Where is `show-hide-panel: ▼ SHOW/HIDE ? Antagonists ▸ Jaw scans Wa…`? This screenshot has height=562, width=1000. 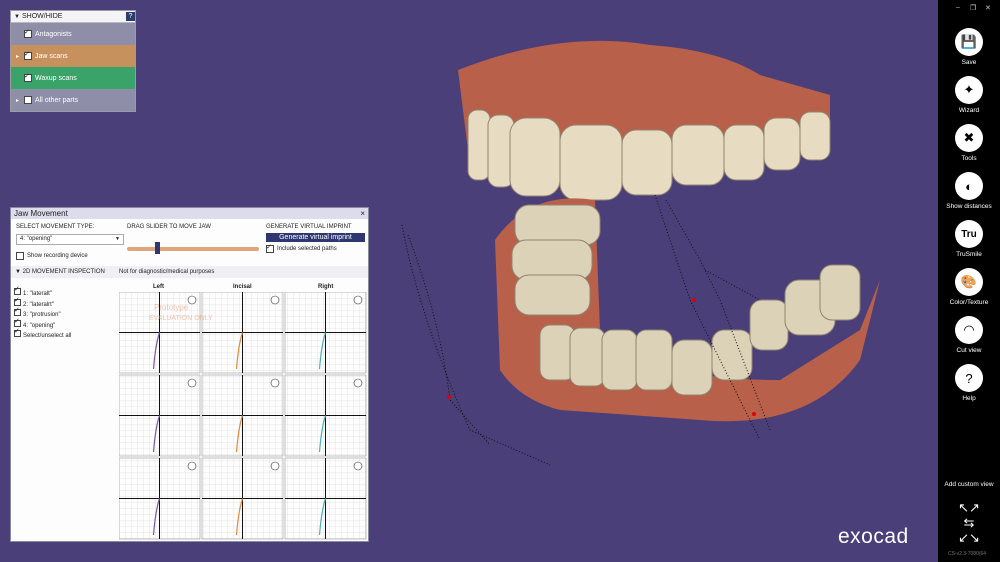
show-hide-panel: ▼ SHOW/HIDE ? Antagonists ▸ Jaw scans Wa… is located at coordinates (73, 61).